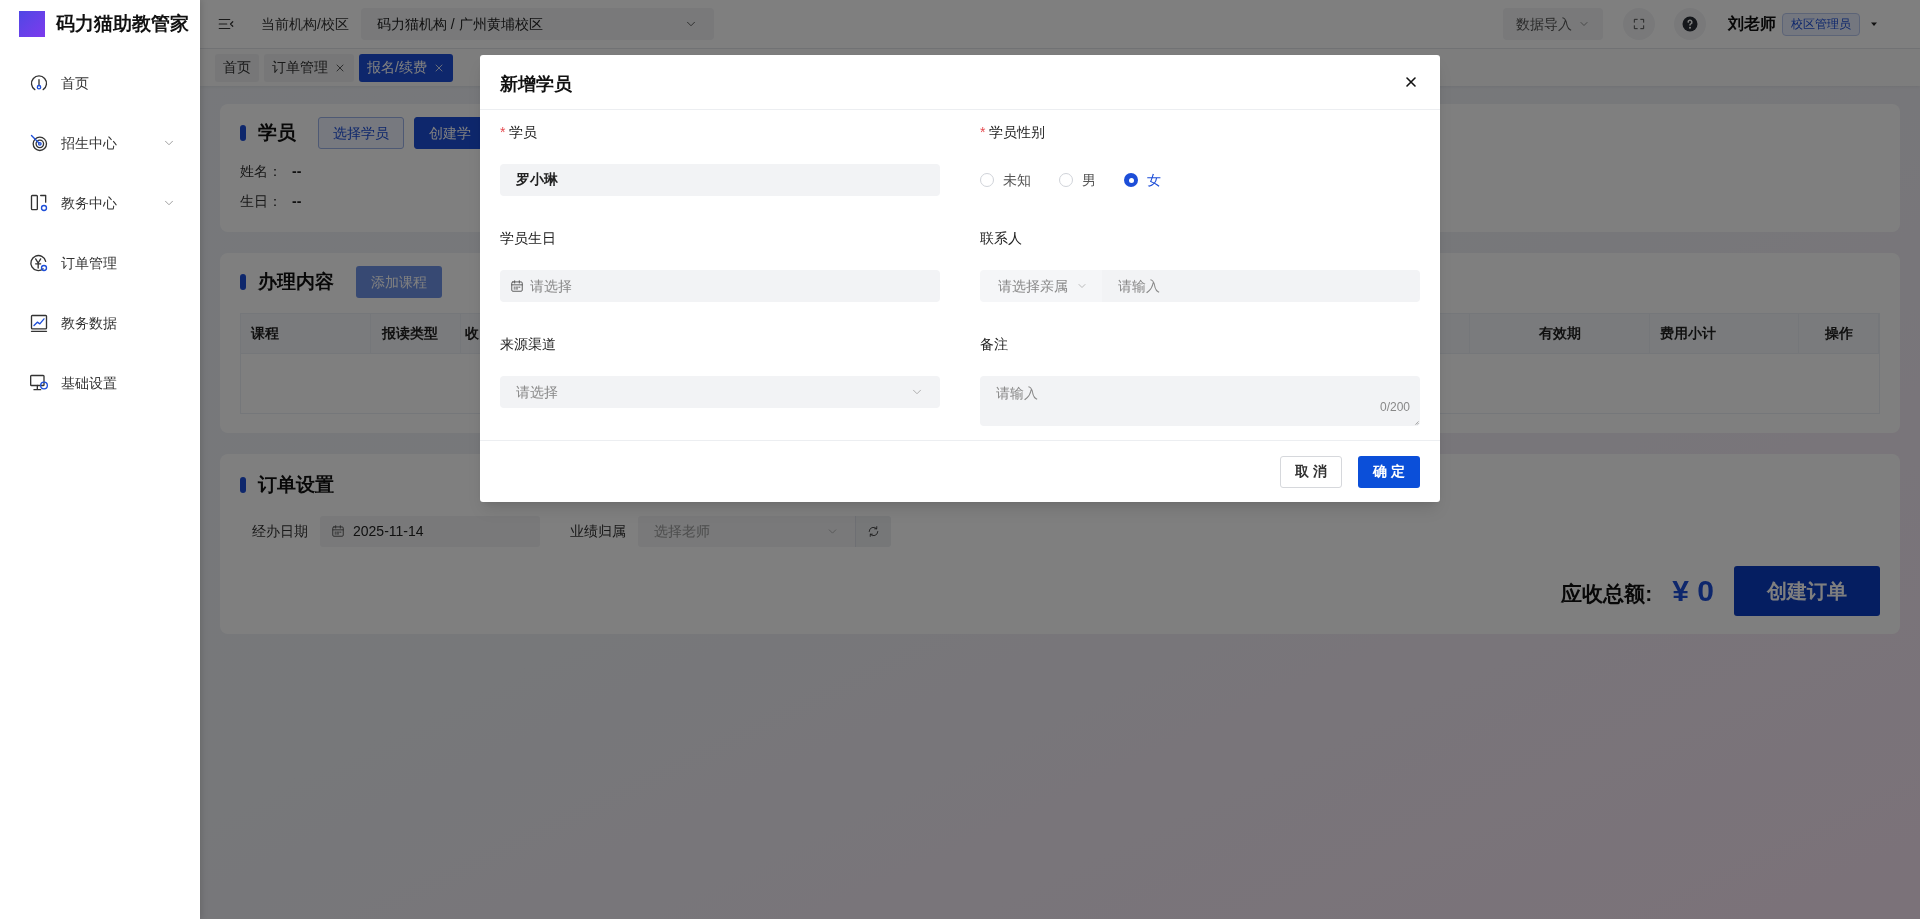 This screenshot has width=1920, height=919. What do you see at coordinates (32, 24) in the screenshot?
I see `logo-icon` at bounding box center [32, 24].